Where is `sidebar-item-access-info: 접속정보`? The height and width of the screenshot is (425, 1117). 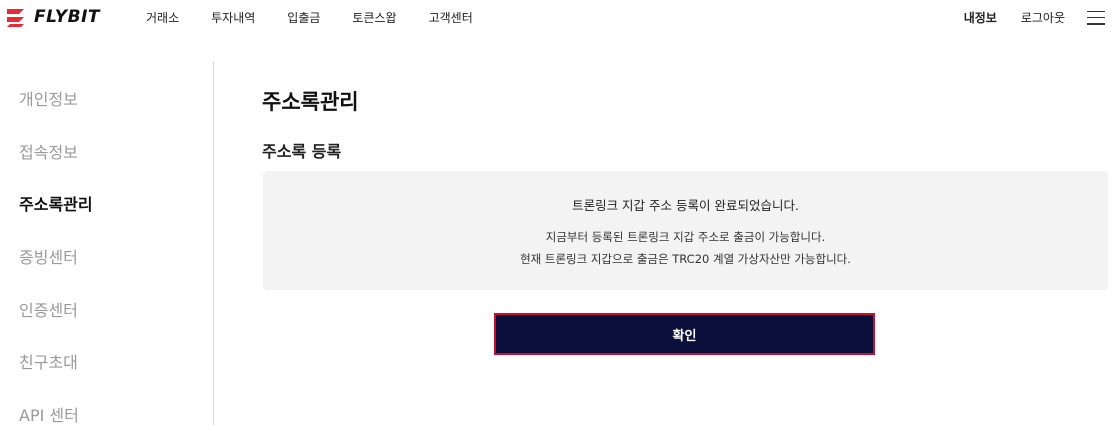 sidebar-item-access-info: 접속정보 is located at coordinates (48, 151).